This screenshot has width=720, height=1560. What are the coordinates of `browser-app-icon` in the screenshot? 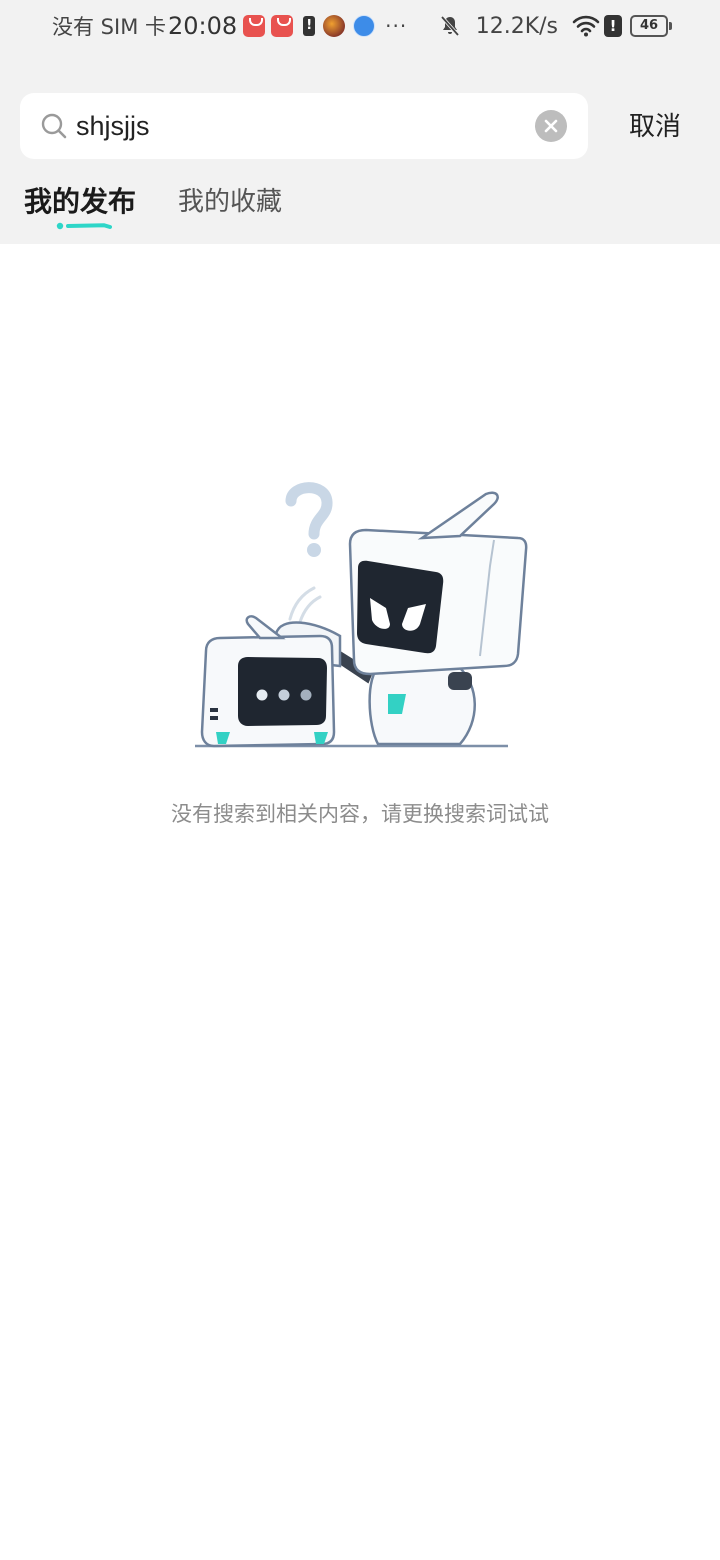 It's located at (364, 26).